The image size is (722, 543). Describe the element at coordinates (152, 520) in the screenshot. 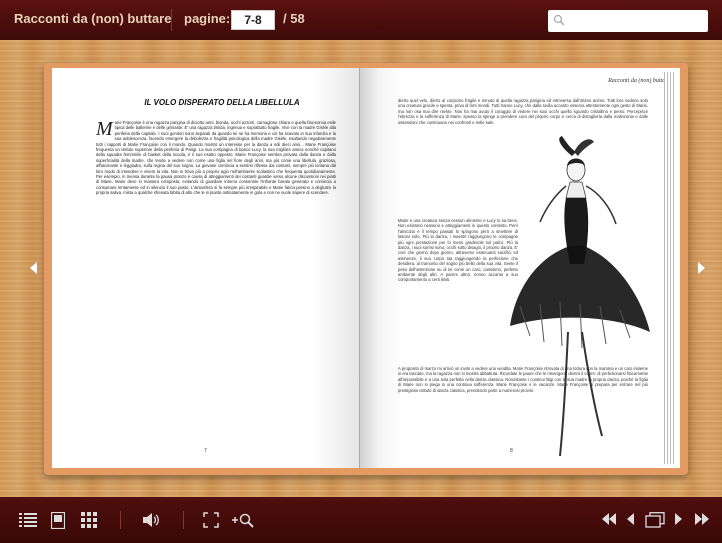

I see `volume-icon` at that location.